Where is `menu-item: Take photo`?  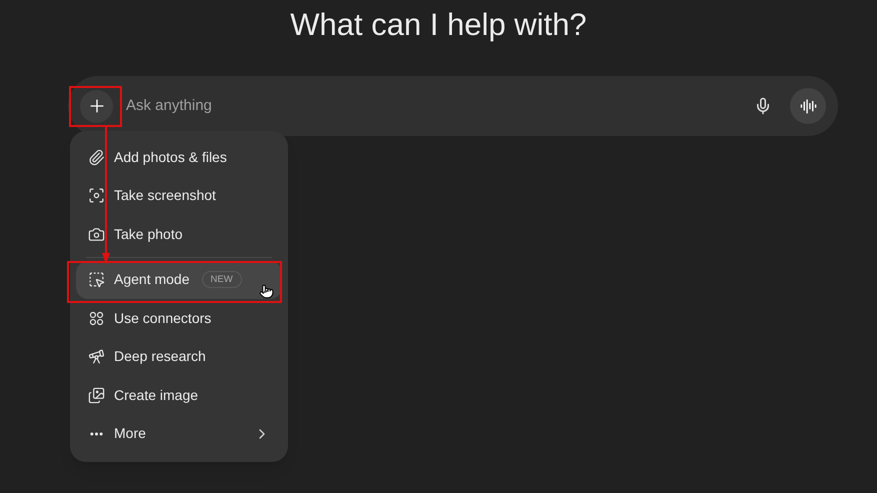
menu-item: Take photo is located at coordinates (179, 234).